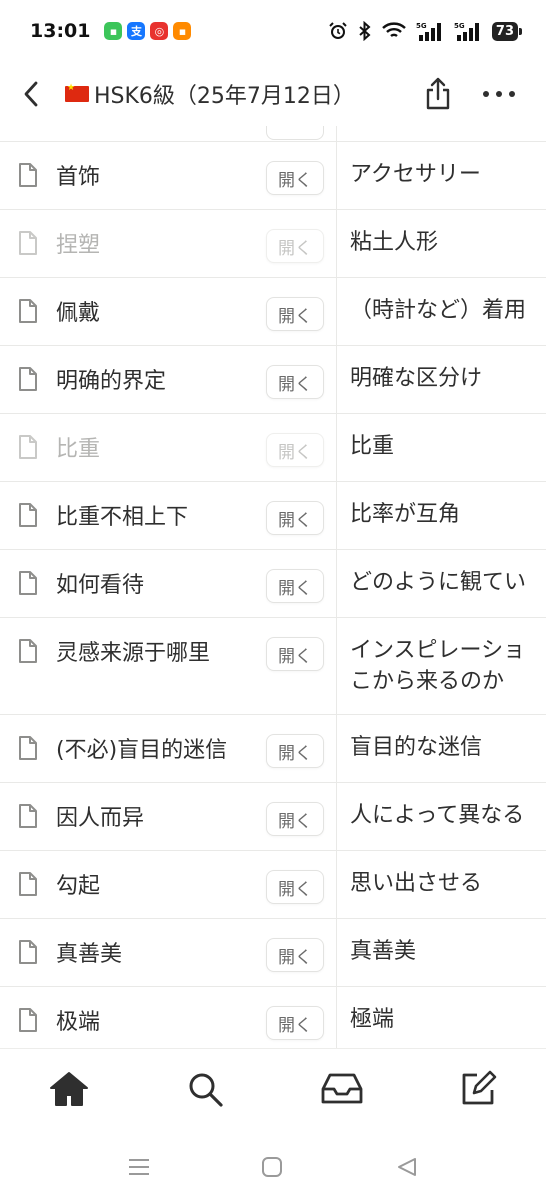 Image resolution: width=546 pixels, height=1200 pixels. Describe the element at coordinates (430, 31) in the screenshot. I see `cellular-signal-icon-1: 5G` at that location.